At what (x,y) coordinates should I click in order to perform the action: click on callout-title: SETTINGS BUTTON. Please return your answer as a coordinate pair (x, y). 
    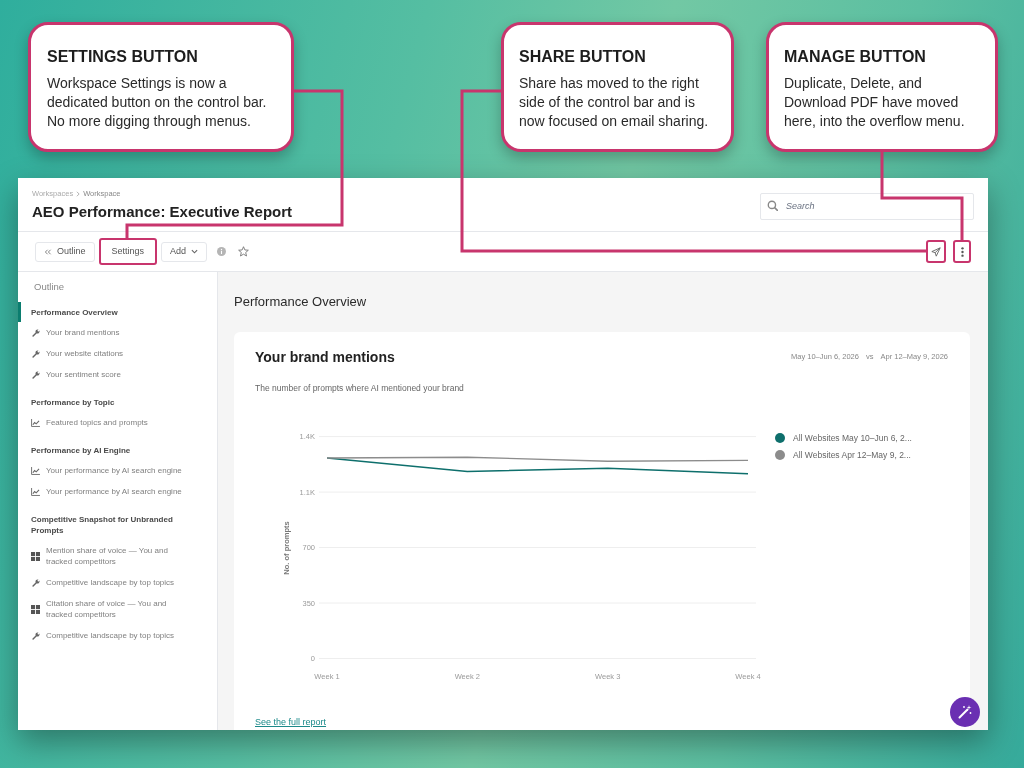
    Looking at the image, I should click on (123, 57).